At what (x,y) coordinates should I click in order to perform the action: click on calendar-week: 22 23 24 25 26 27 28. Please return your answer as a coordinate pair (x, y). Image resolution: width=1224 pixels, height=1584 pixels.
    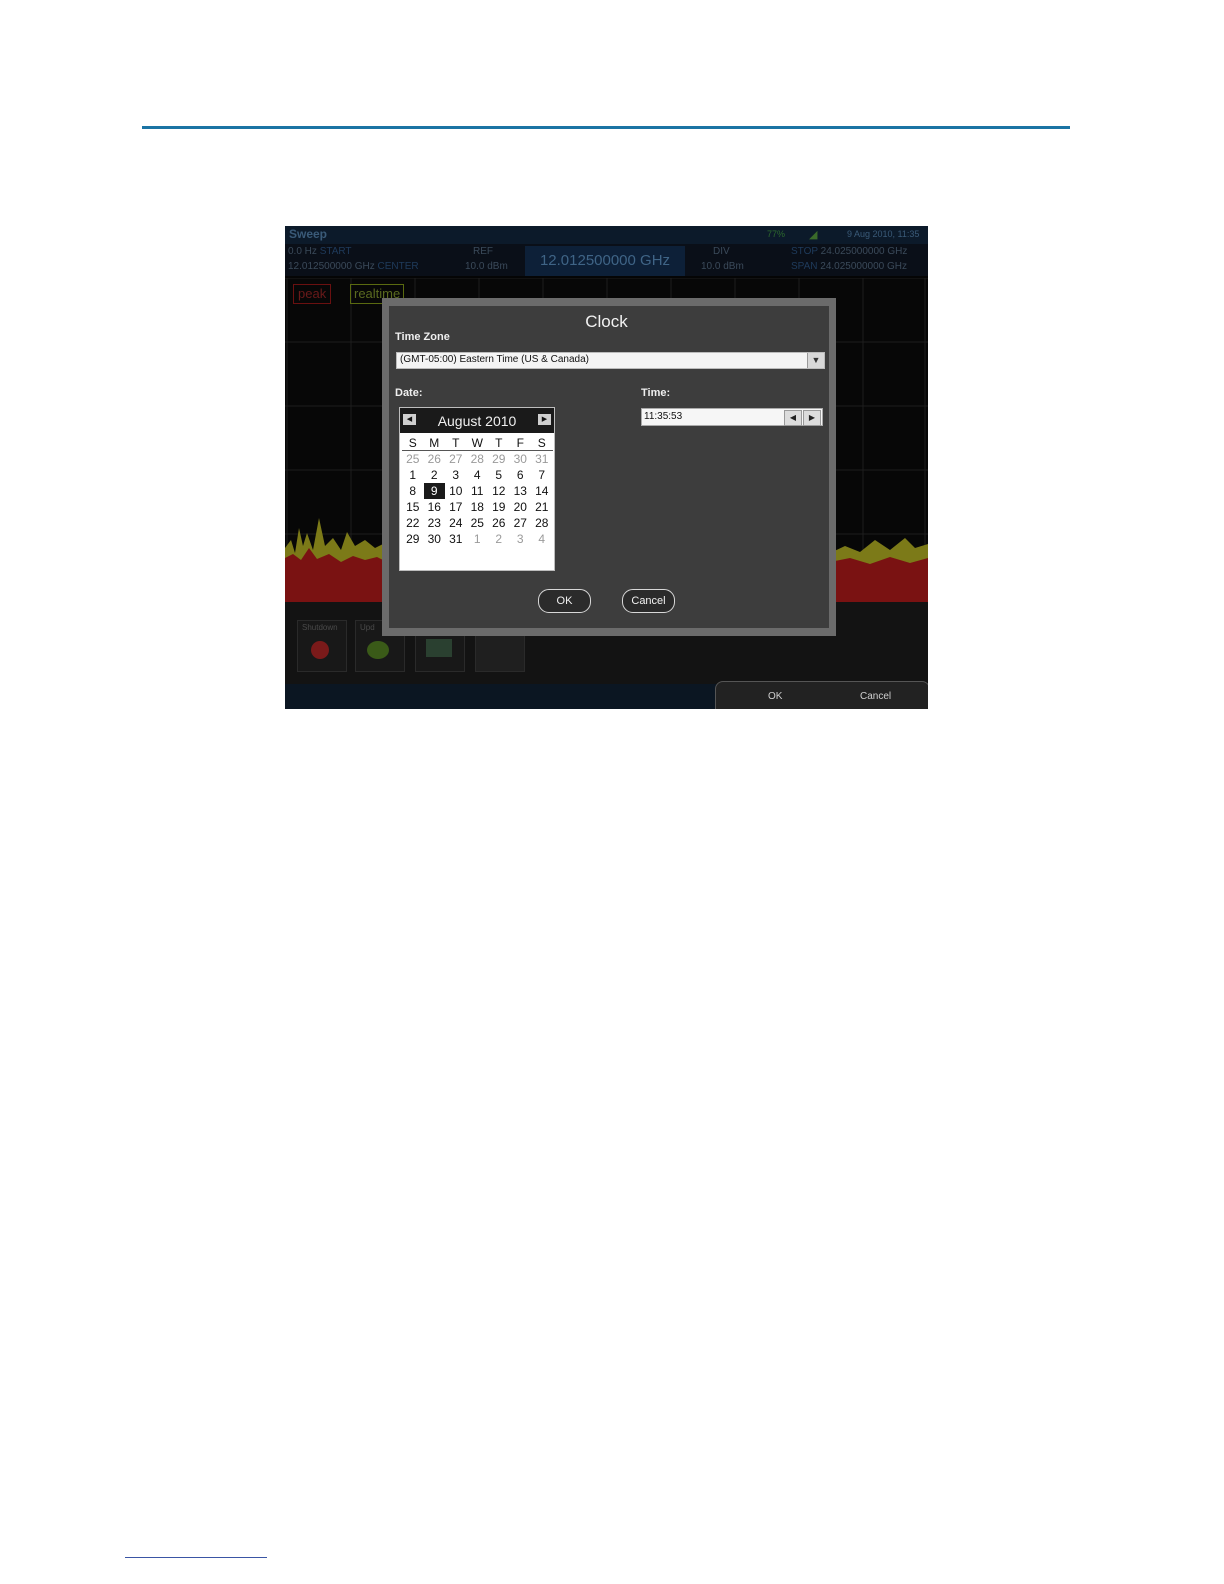
    Looking at the image, I should click on (477, 523).